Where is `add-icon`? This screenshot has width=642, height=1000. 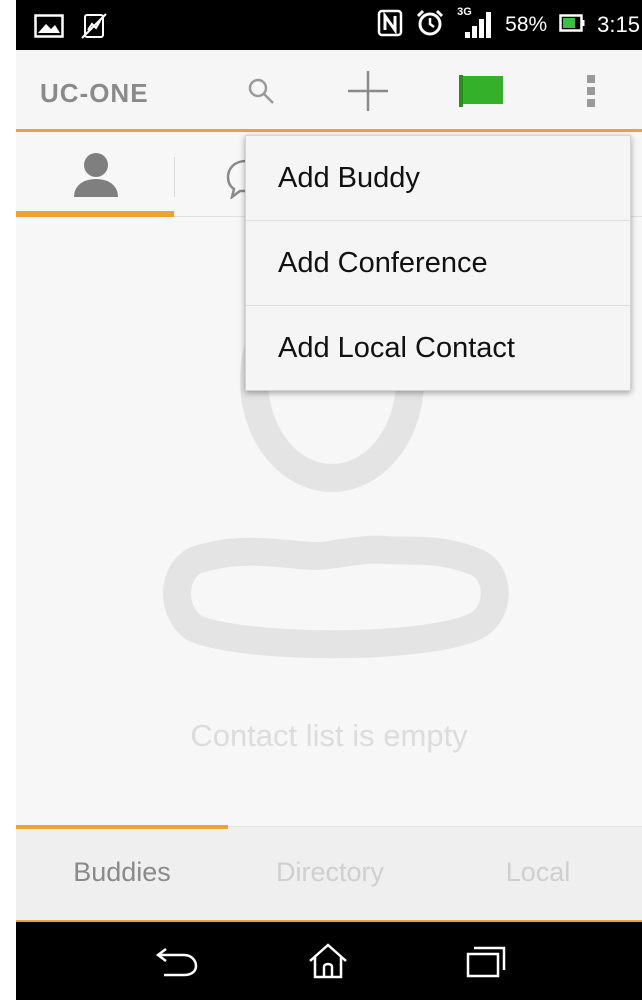 add-icon is located at coordinates (368, 91).